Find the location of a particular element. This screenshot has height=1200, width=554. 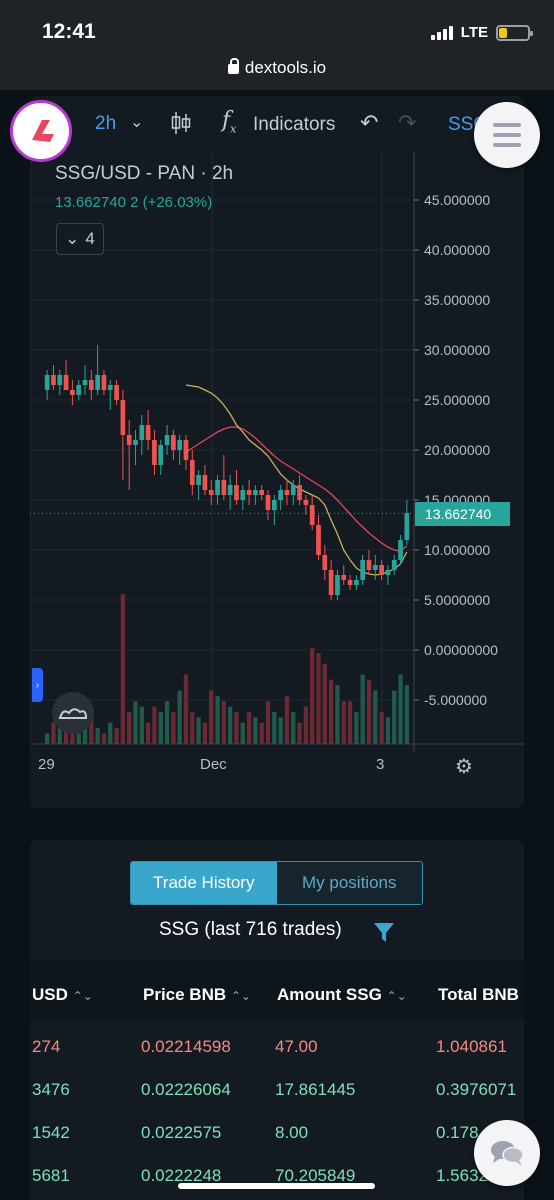

interval-selector: 2h is located at coordinates (105, 124).